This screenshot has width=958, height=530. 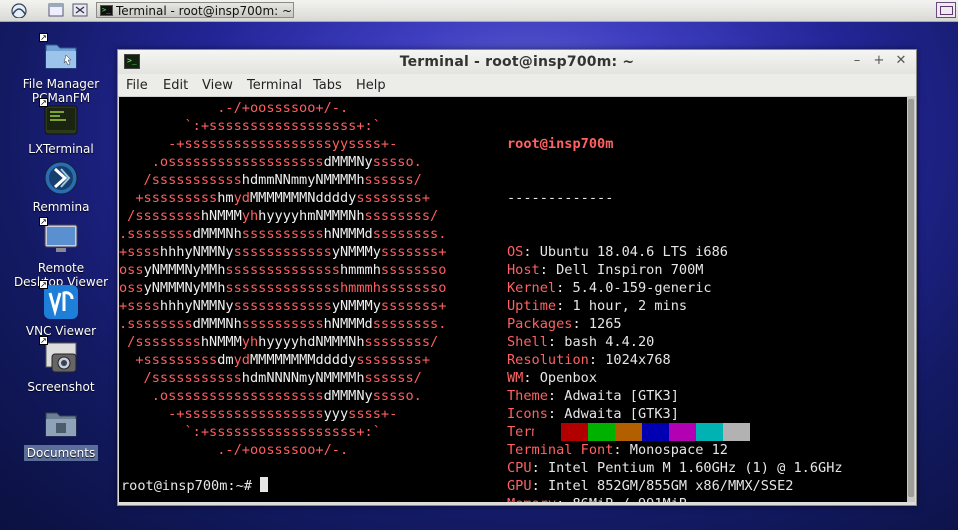 What do you see at coordinates (61, 127) in the screenshot?
I see `desktop-icon-lxterminal: ↗ LXTerminal` at bounding box center [61, 127].